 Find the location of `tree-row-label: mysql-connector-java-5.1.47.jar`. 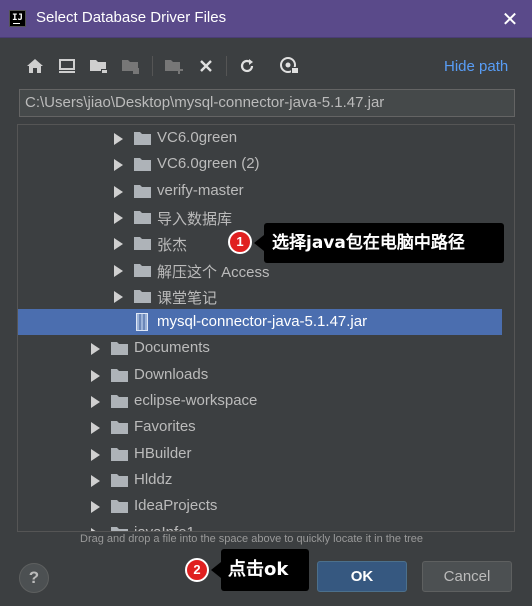

tree-row-label: mysql-connector-java-5.1.47.jar is located at coordinates (262, 322).